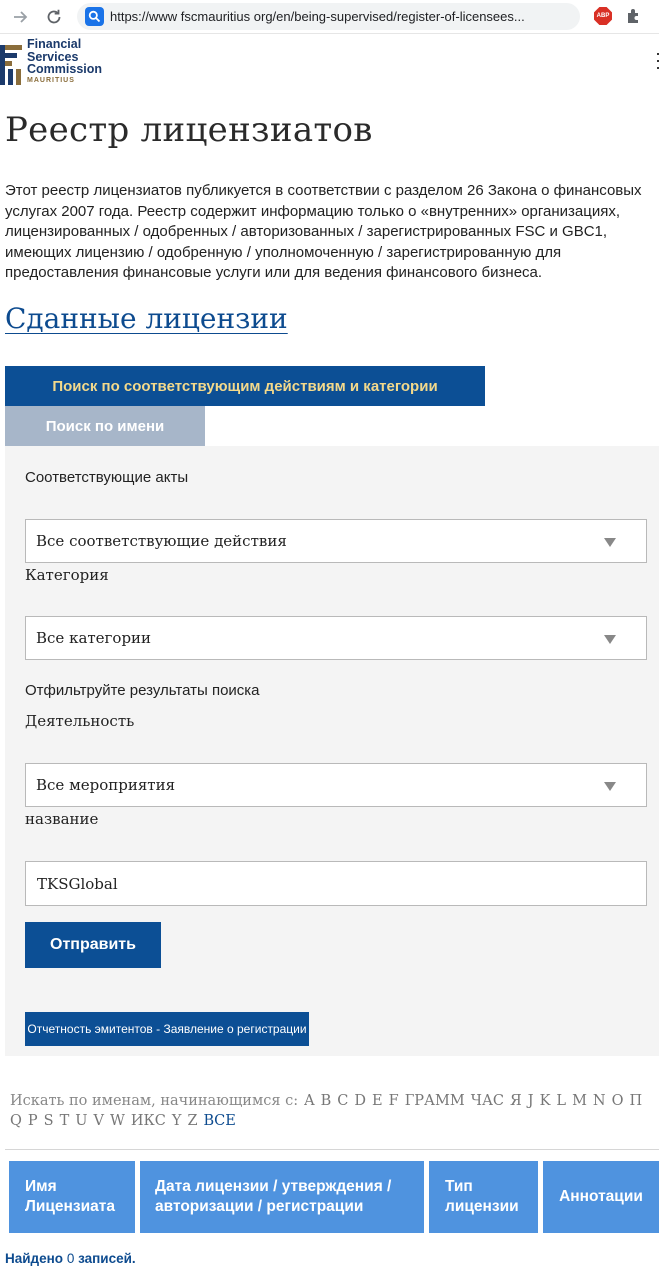 Image resolution: width=659 pixels, height=1286 pixels. What do you see at coordinates (531, 1101) in the screenshot?
I see `letter-link: J` at bounding box center [531, 1101].